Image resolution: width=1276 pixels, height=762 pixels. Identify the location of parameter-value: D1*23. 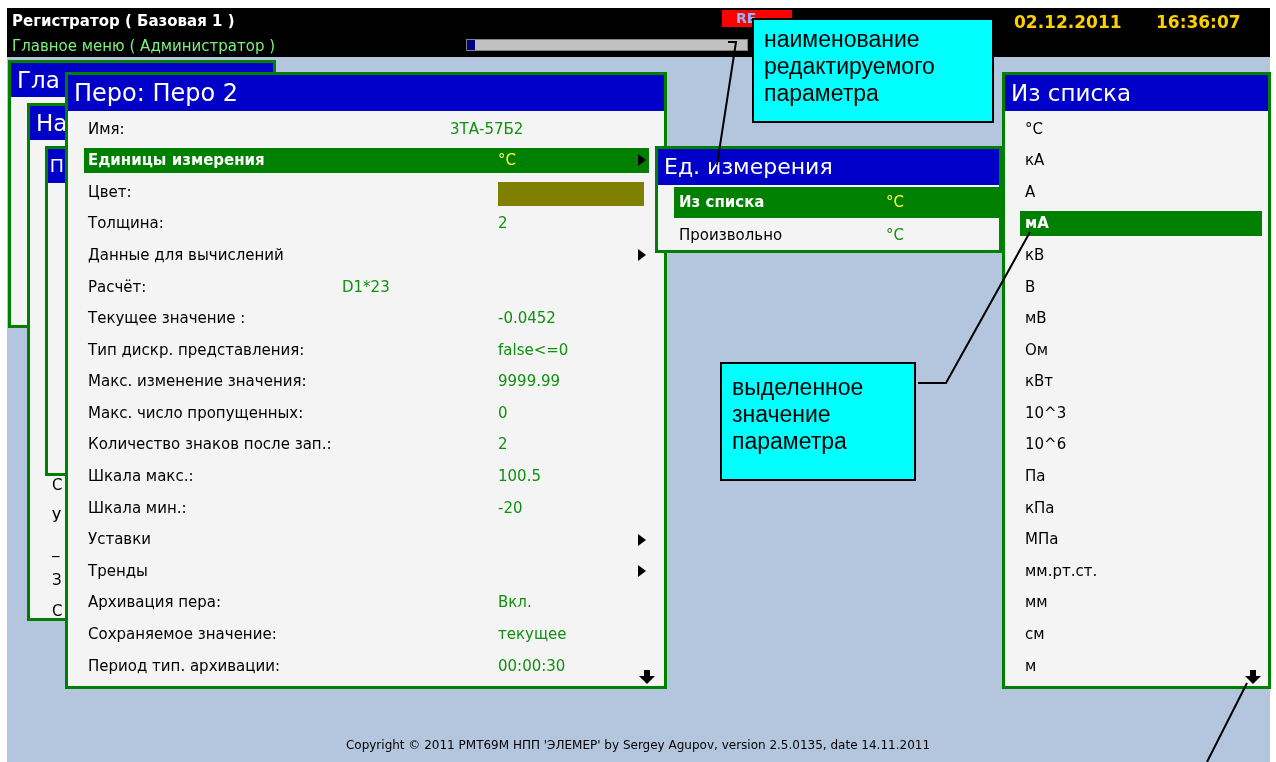
(366, 287).